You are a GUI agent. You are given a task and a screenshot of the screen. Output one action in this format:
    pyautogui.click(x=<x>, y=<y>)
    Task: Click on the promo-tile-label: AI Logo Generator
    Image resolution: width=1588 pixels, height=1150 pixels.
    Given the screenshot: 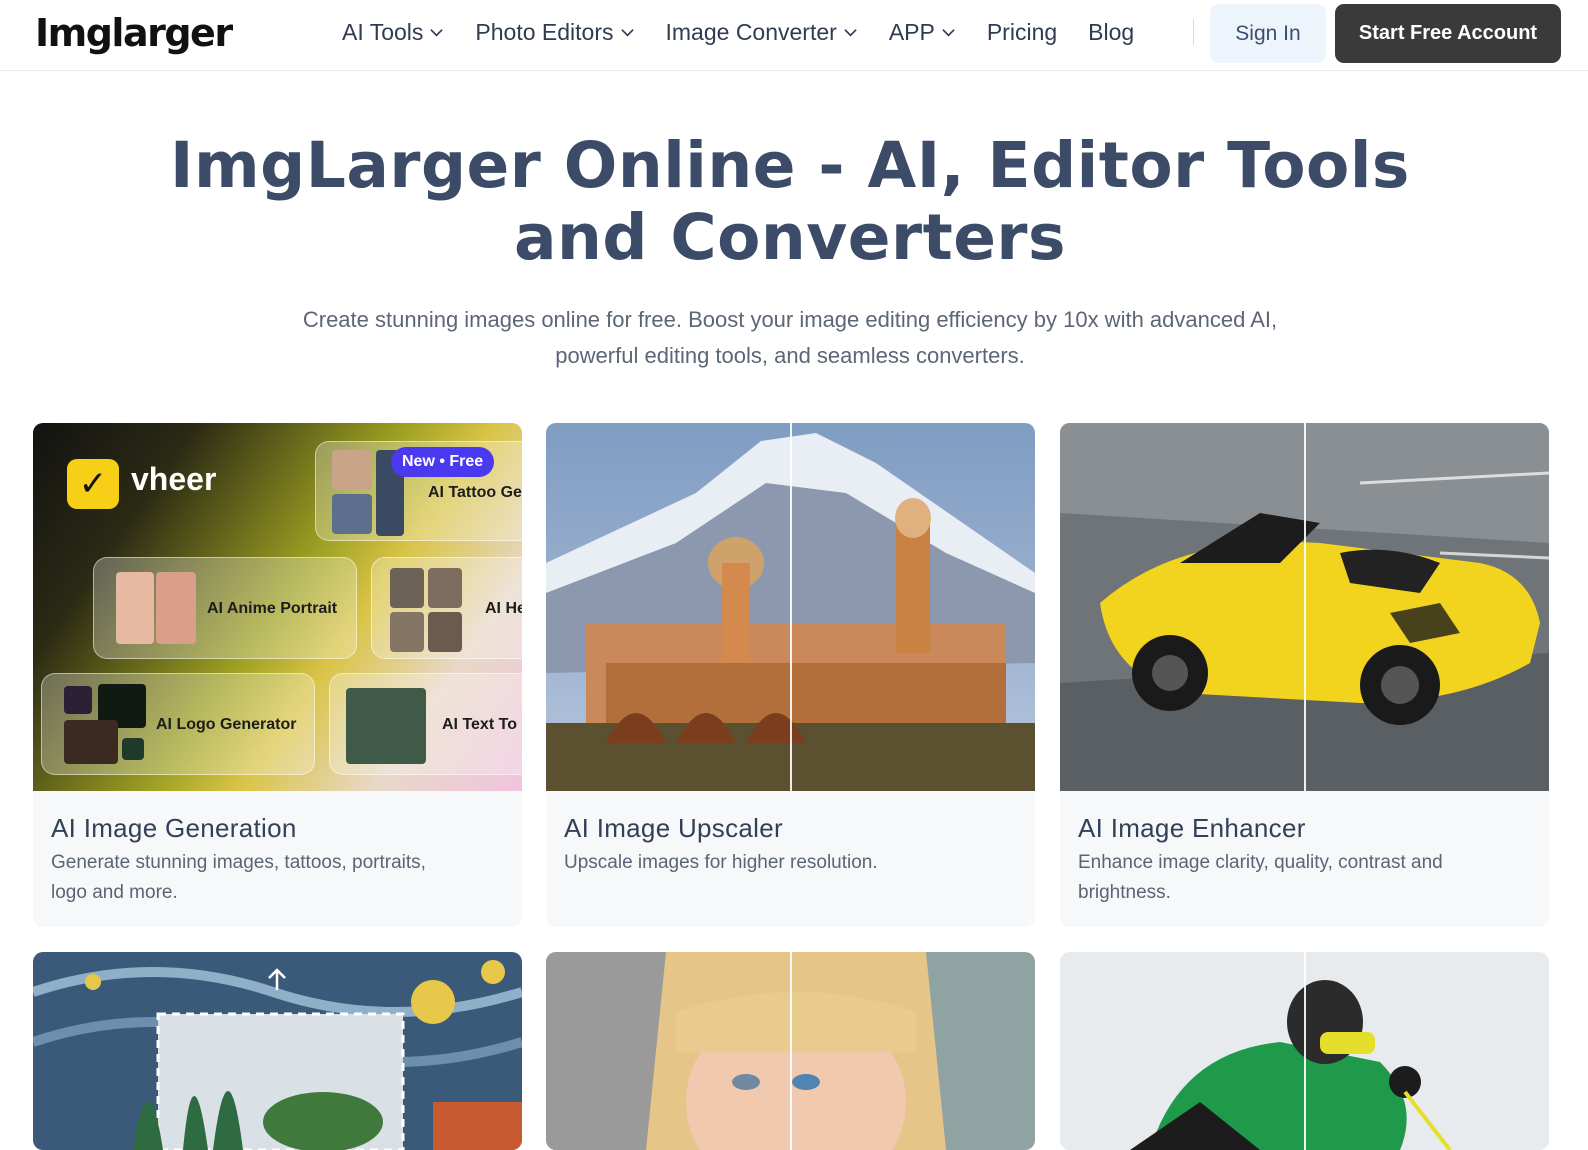 What is the action you would take?
    pyautogui.click(x=226, y=724)
    